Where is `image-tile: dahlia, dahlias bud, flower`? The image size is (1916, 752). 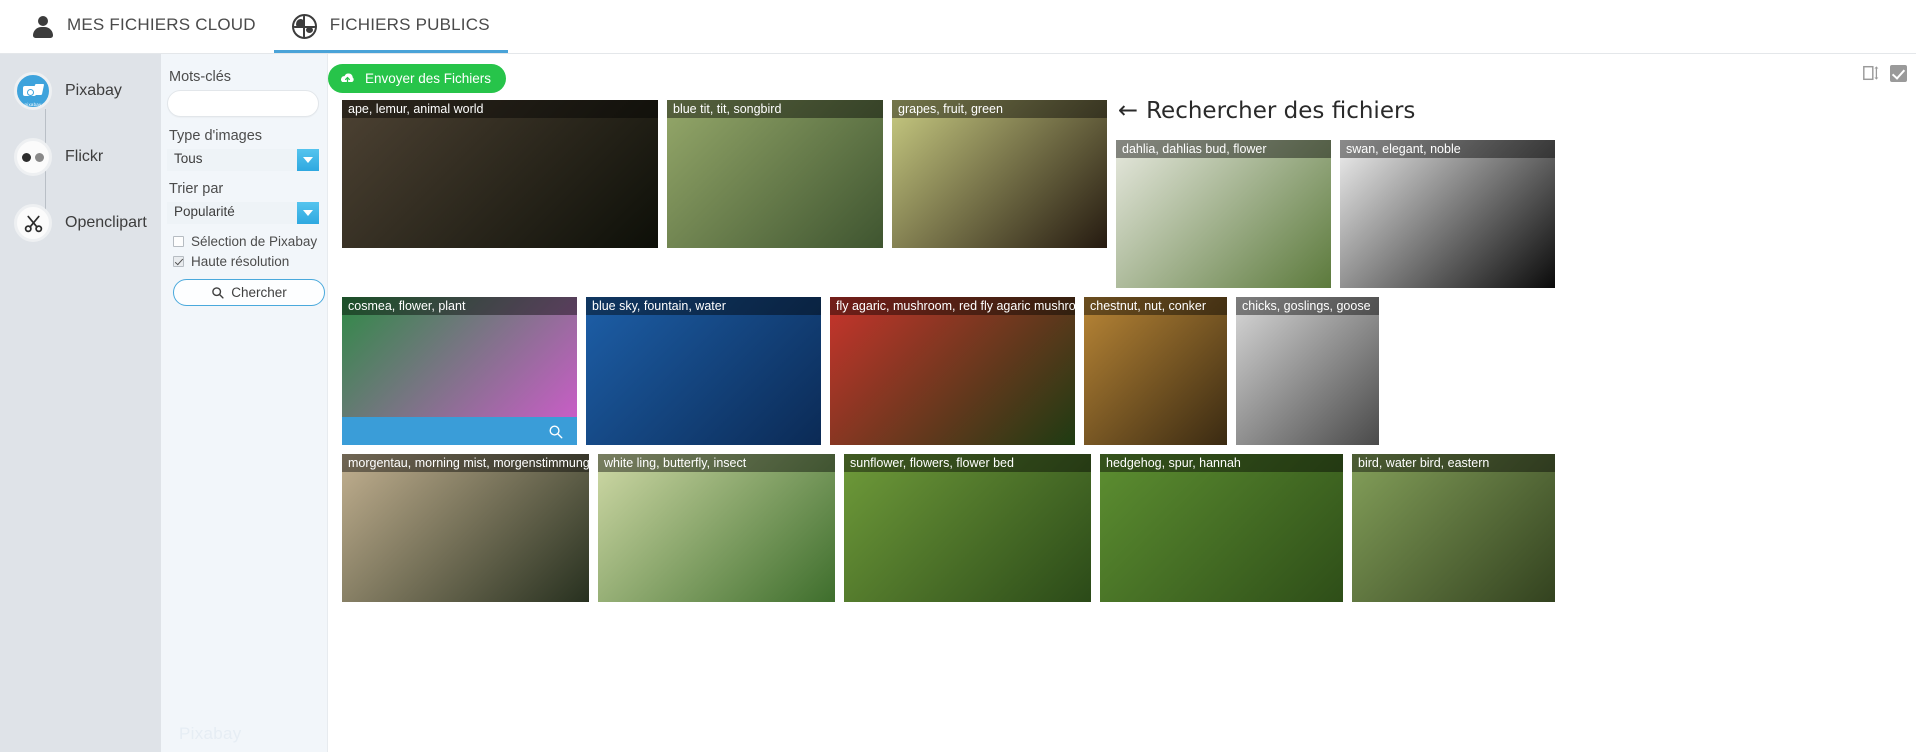
image-tile: dahlia, dahlias bud, flower is located at coordinates (1223, 214).